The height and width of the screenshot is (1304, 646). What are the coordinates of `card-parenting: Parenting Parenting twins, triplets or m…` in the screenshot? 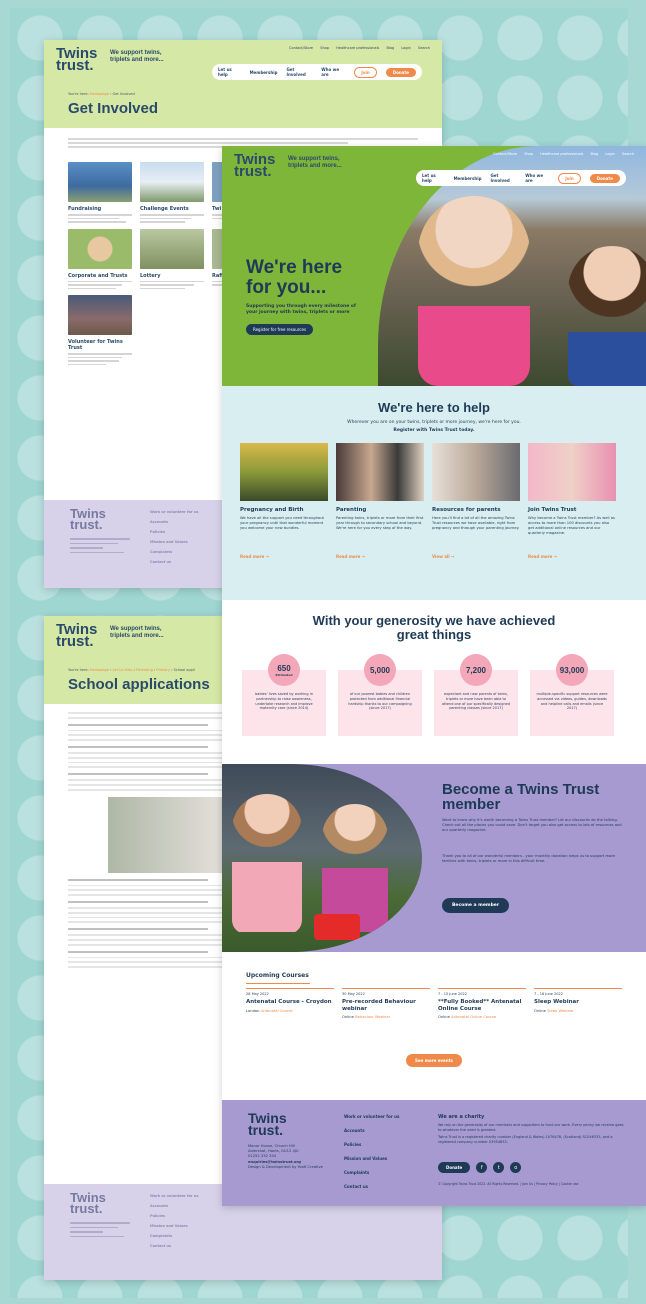 It's located at (380, 501).